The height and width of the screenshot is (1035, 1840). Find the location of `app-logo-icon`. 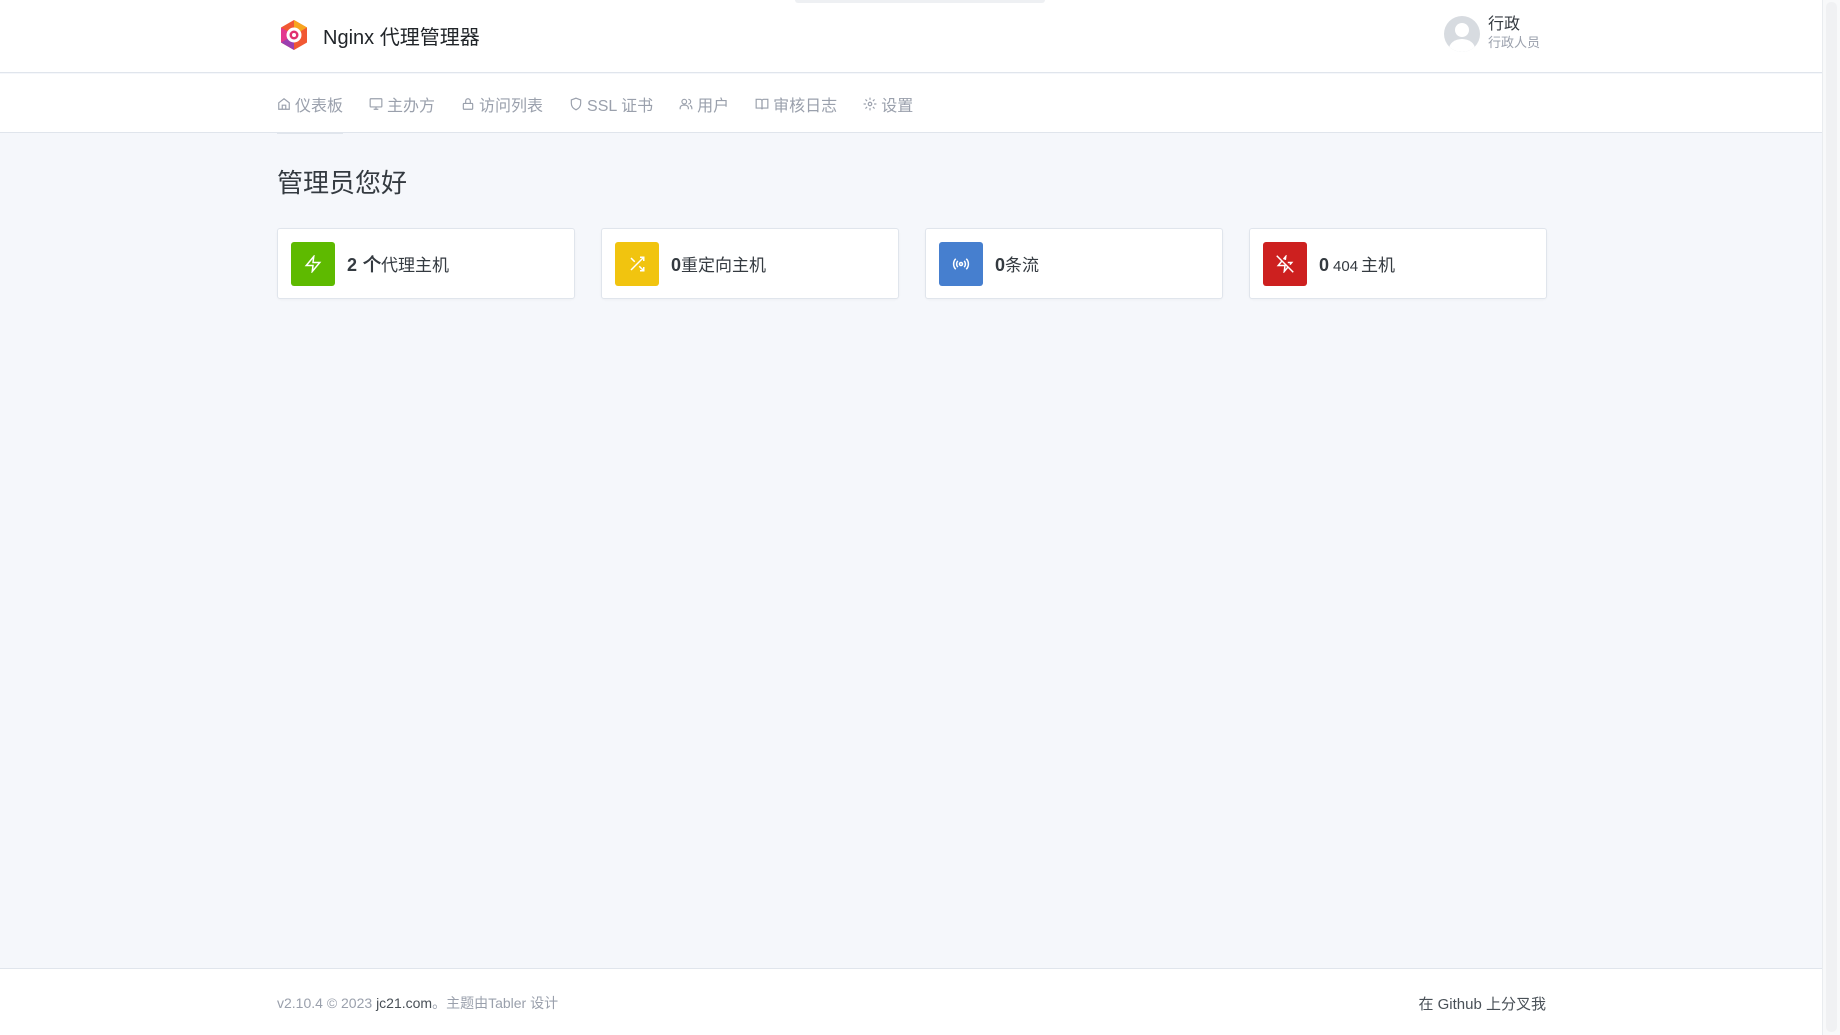

app-logo-icon is located at coordinates (294, 35).